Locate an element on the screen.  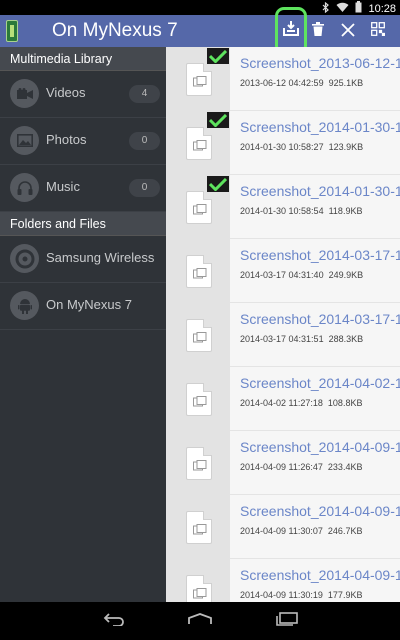
close-icon is located at coordinates (348, 31).